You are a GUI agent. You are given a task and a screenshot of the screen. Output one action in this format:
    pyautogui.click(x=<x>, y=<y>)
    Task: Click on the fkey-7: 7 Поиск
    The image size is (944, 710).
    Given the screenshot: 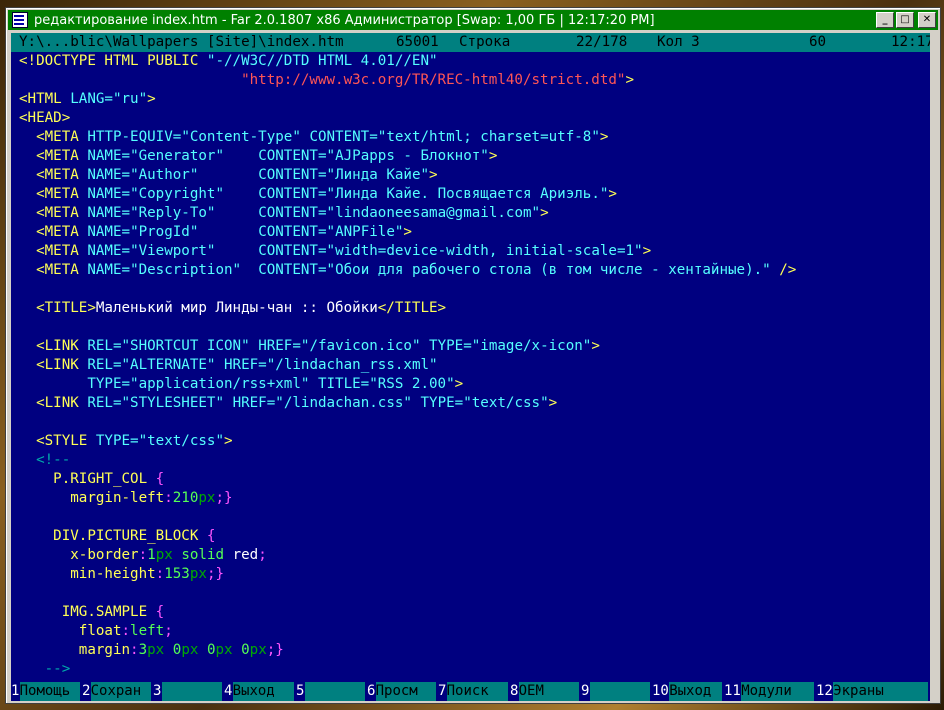 What is the action you would take?
    pyautogui.click(x=474, y=691)
    